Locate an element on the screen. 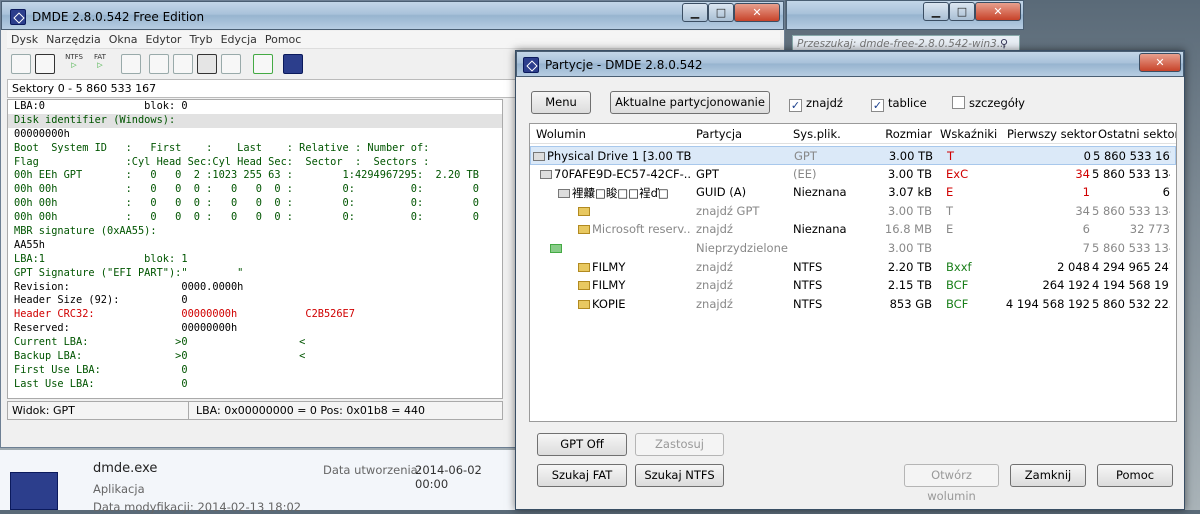  apply-button: Zastosuj is located at coordinates (679, 444).